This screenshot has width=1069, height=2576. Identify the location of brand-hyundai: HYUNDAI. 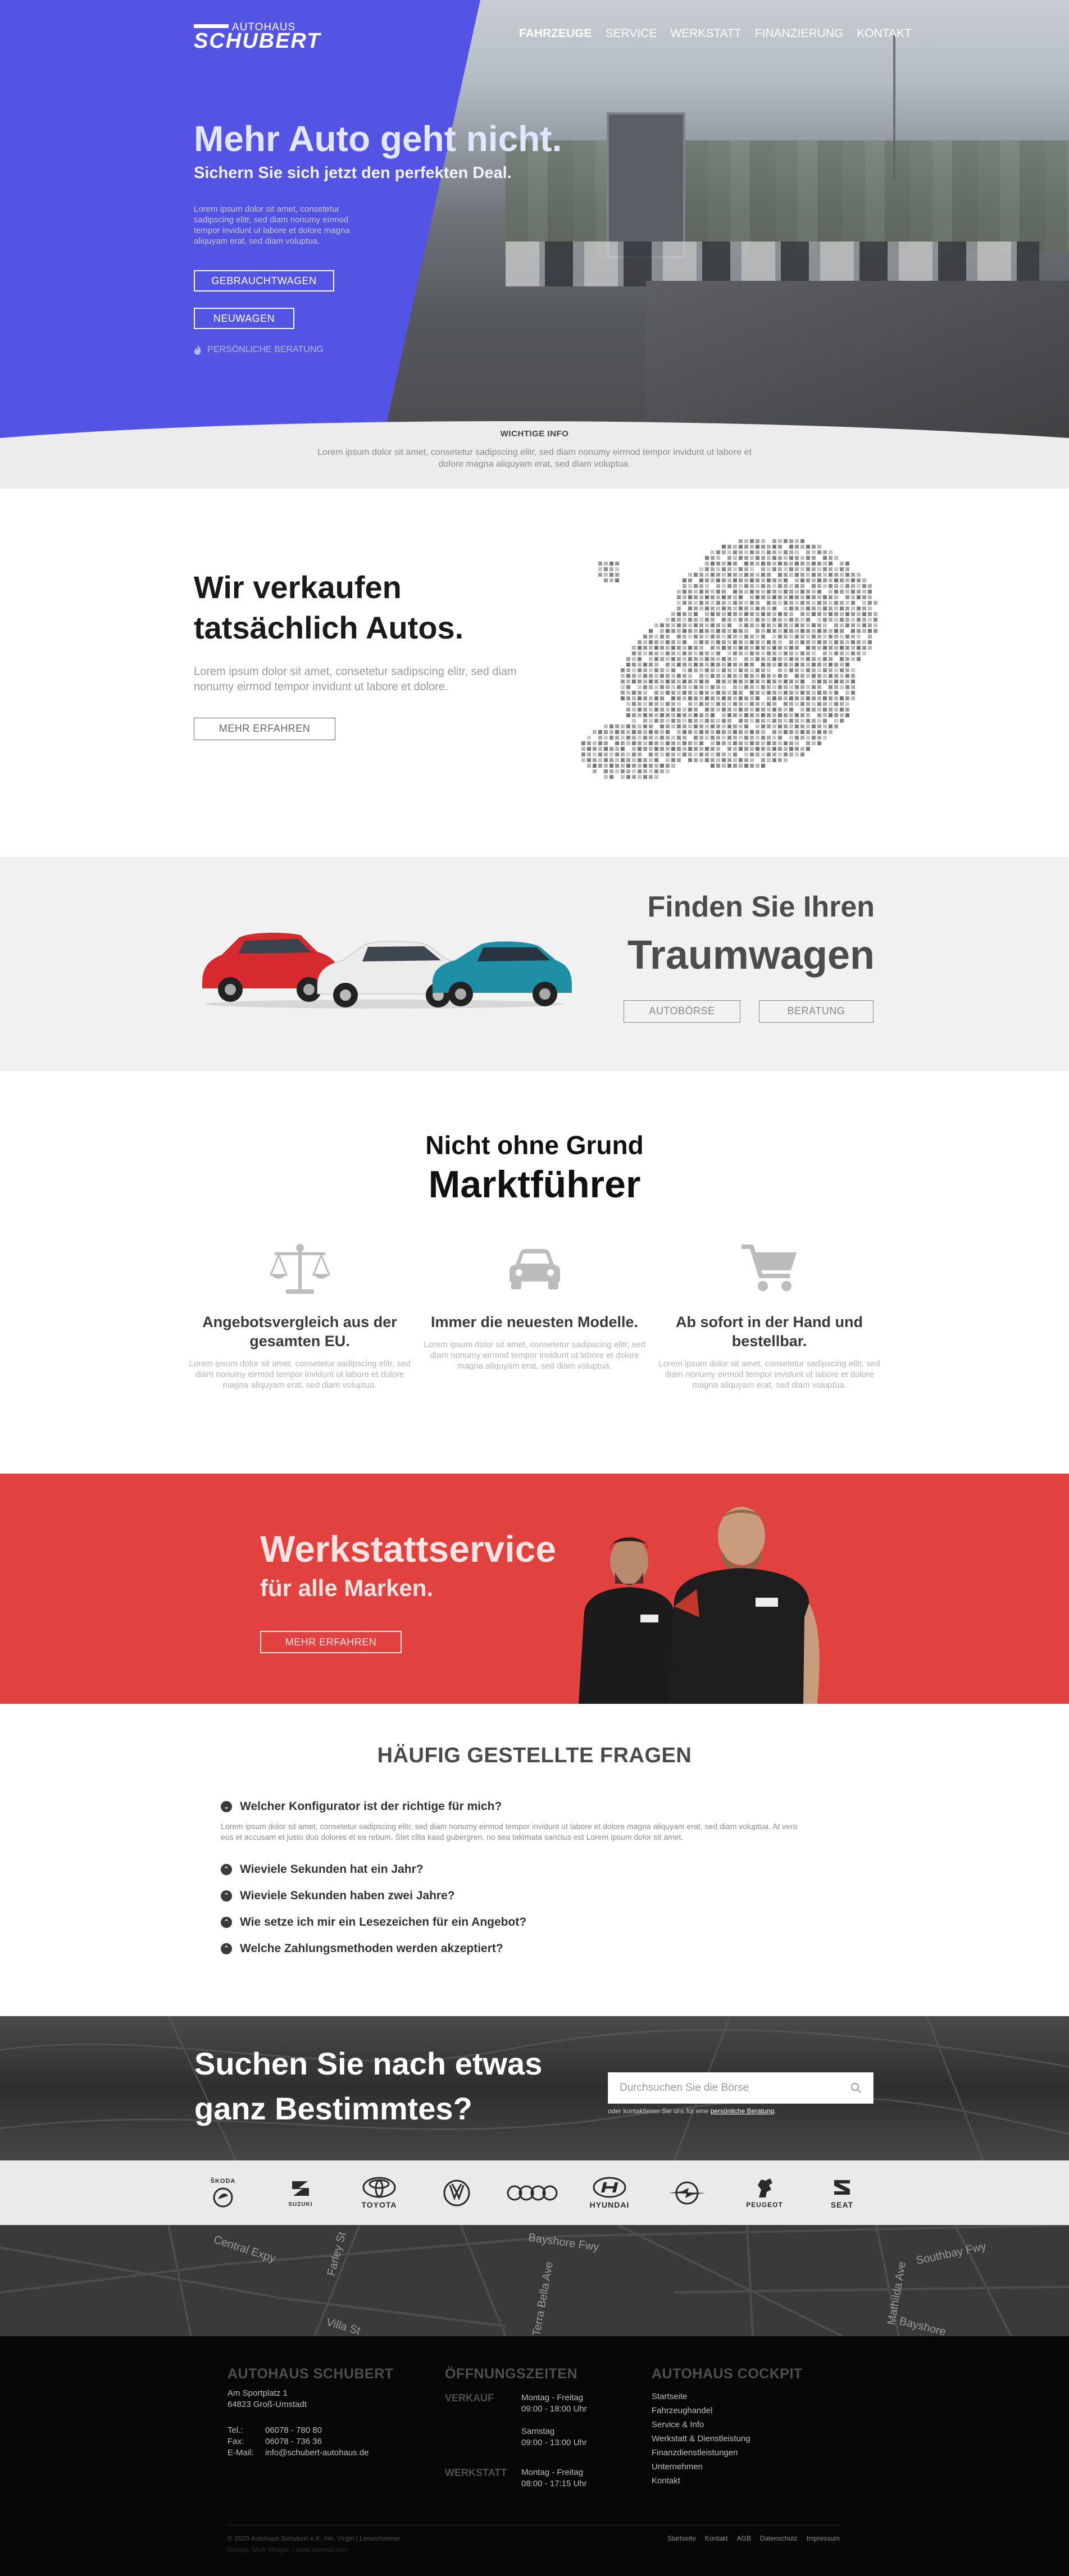
(609, 2193).